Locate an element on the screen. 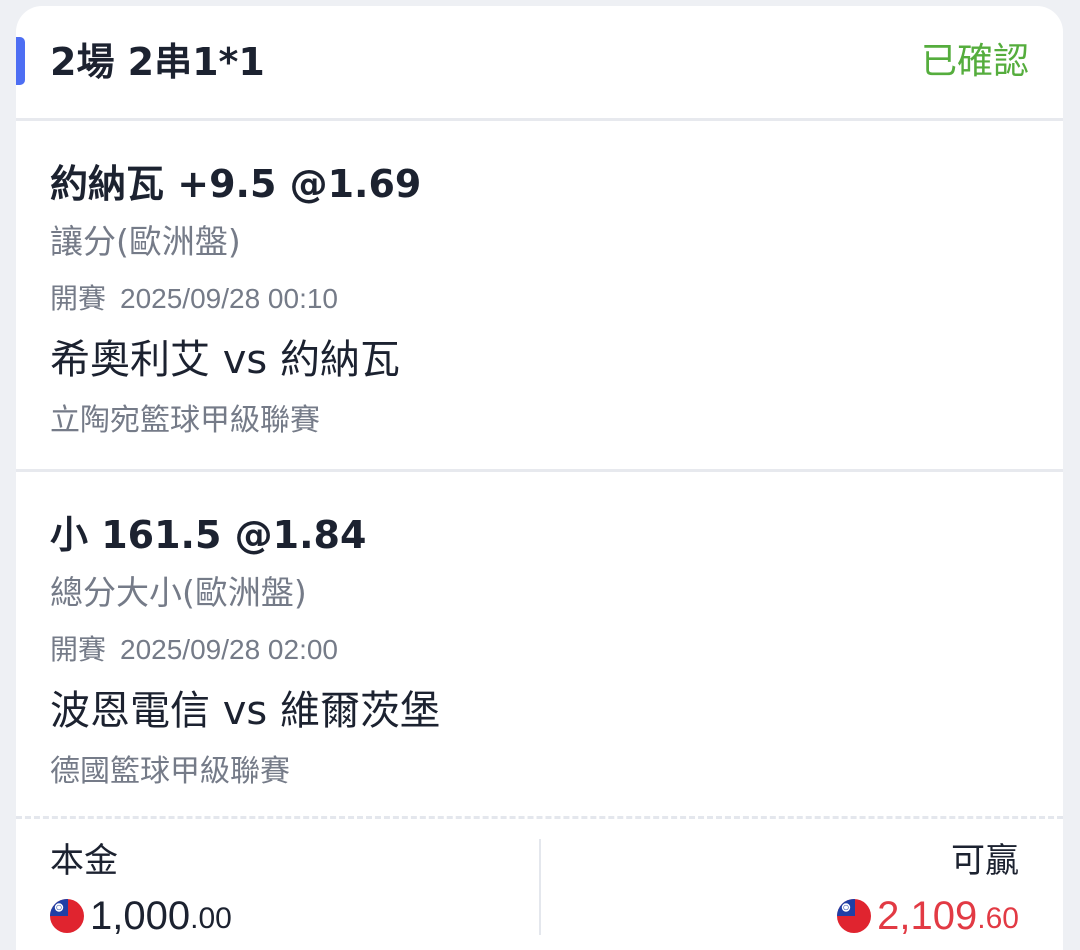  parlay-title: 2場 2串1*1 is located at coordinates (157, 62).